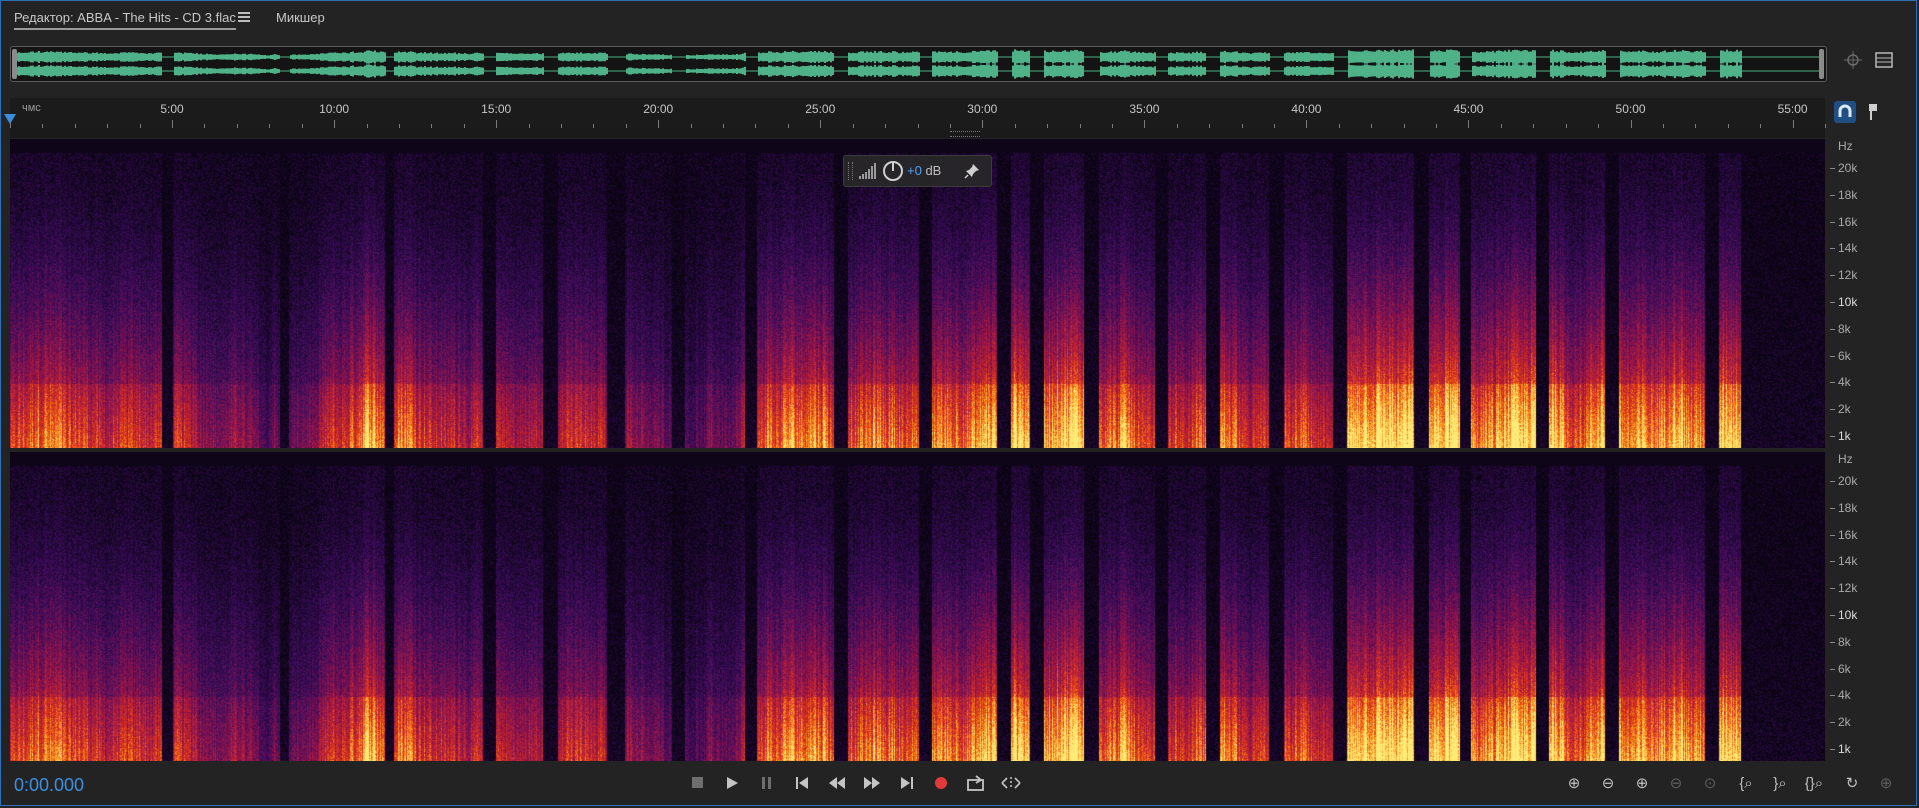 This screenshot has height=808, width=1919. Describe the element at coordinates (1821, 64) in the screenshot. I see `overview-right-handle` at that location.